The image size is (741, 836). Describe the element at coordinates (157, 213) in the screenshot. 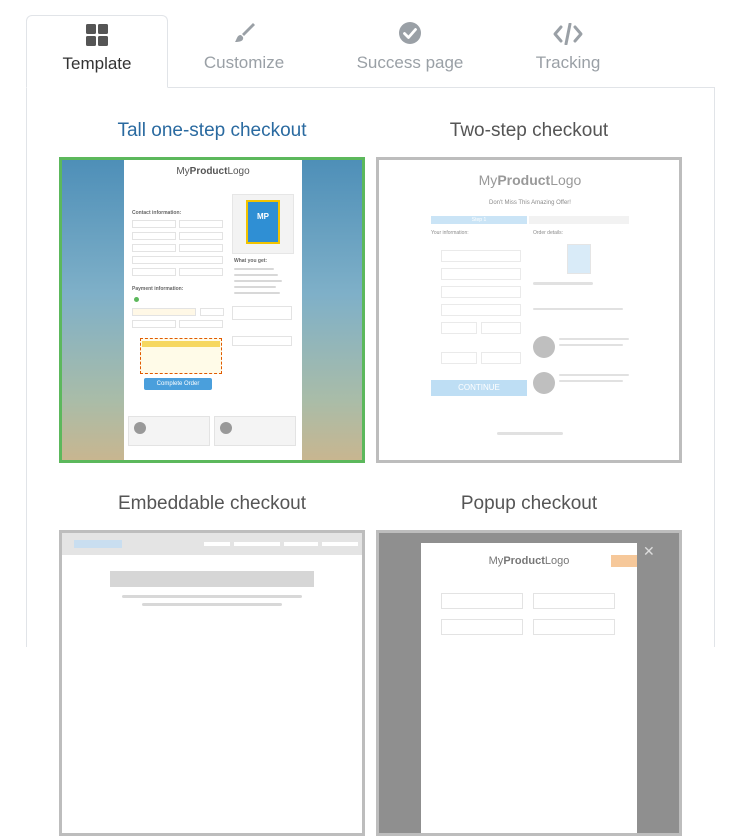

I see `preview-contact-heading: Contact information:` at that location.